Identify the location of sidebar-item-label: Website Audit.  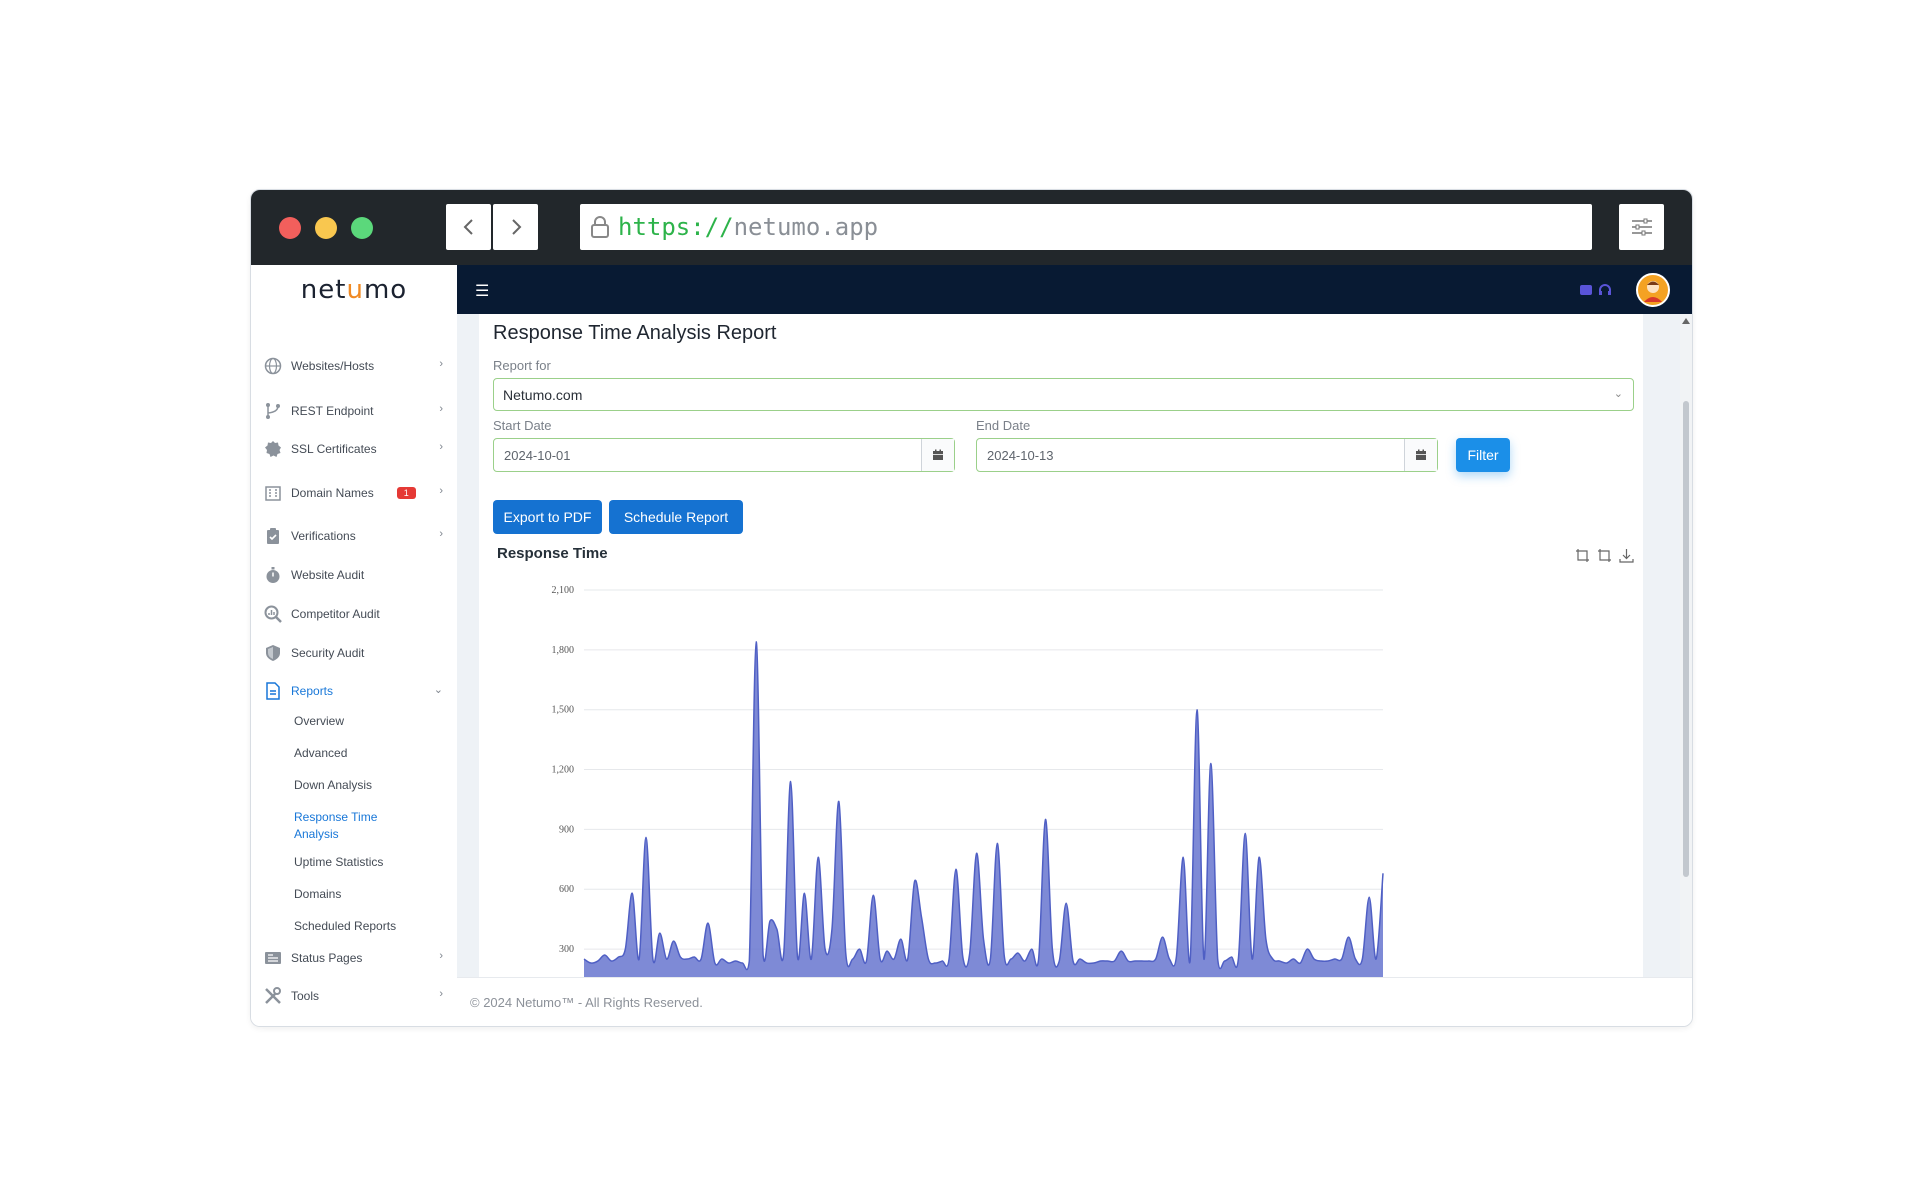
(328, 575).